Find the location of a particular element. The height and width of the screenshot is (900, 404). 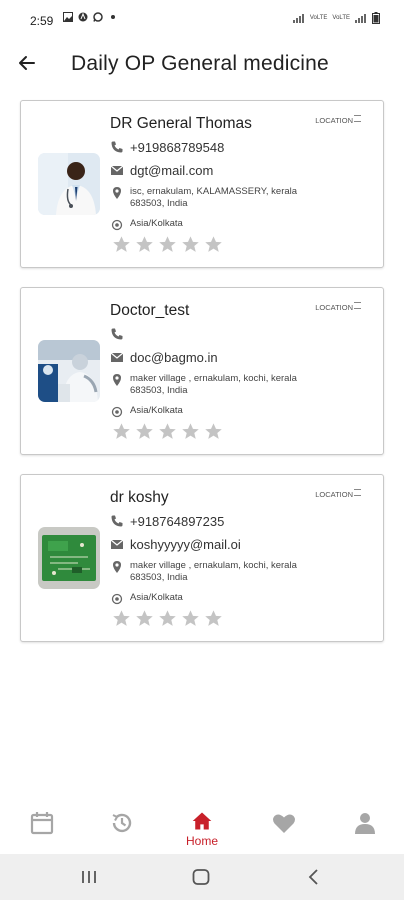

recent-apps-icon is located at coordinates (89, 877).